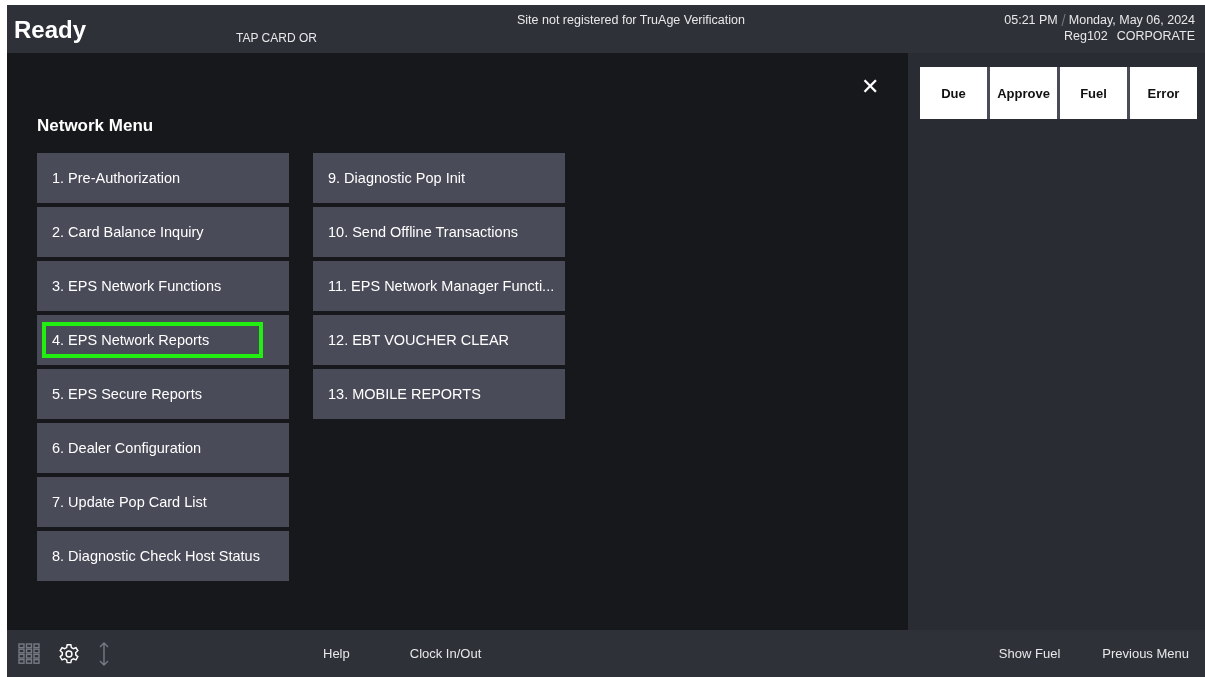 Image resolution: width=1205 pixels, height=677 pixels. Describe the element at coordinates (439, 178) in the screenshot. I see `menu-button: 9. Diagnostic Pop Init` at that location.